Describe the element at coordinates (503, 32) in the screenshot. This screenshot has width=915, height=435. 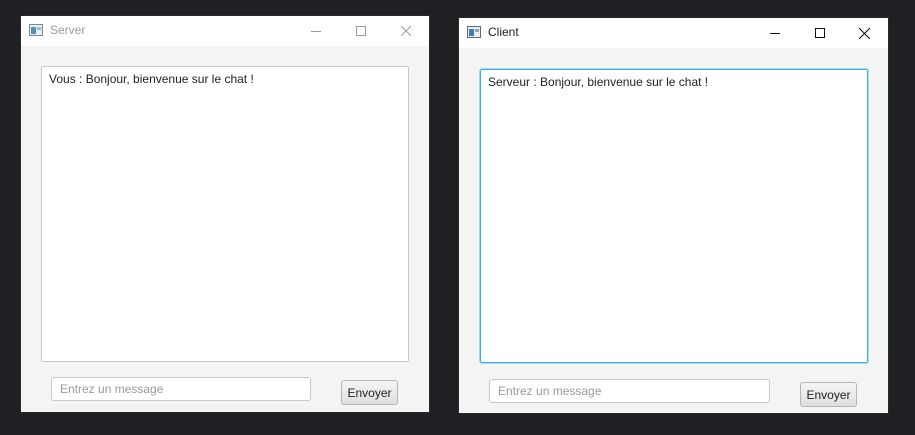
I see `client-title: Client` at that location.